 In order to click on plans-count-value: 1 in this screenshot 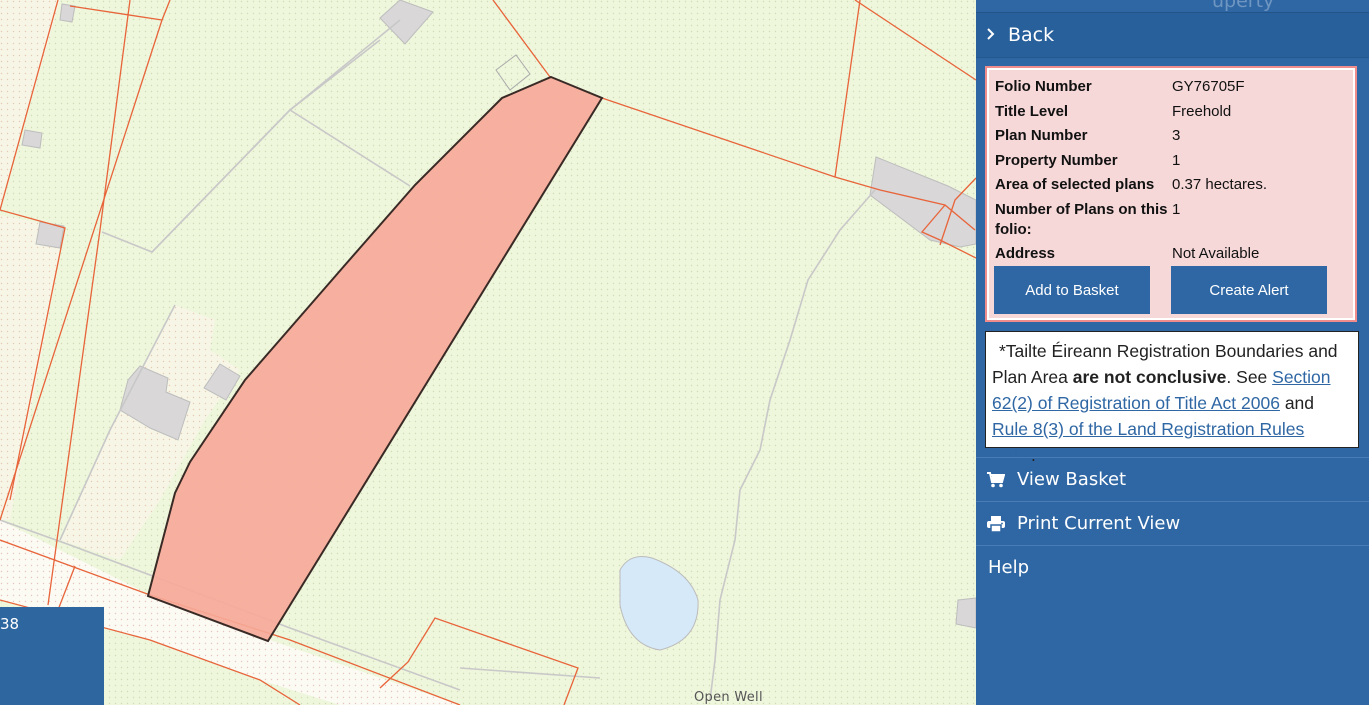, I will do `click(1176, 209)`.